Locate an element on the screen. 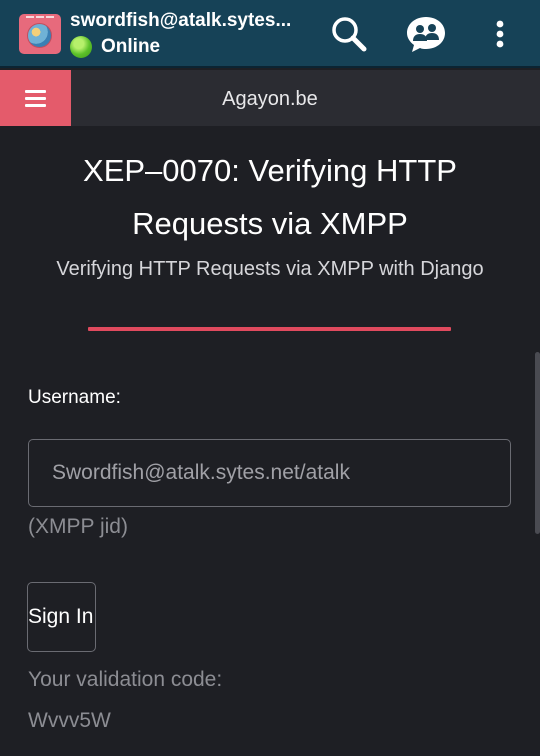 Image resolution: width=540 pixels, height=756 pixels. status-label: Online is located at coordinates (131, 46).